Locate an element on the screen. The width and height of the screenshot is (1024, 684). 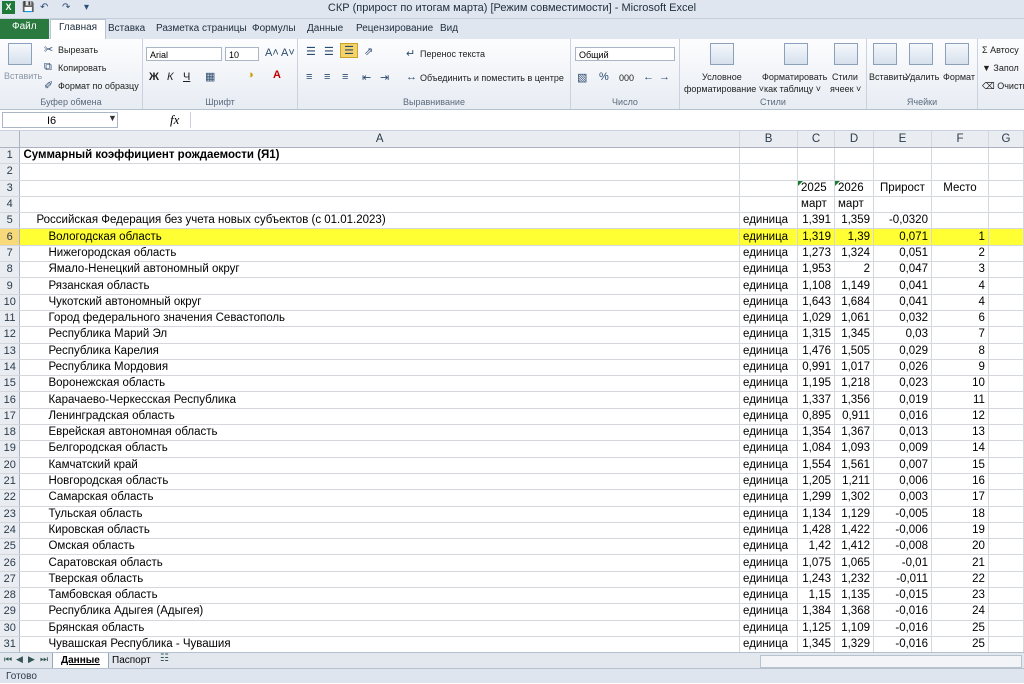
value-2025-cell: 1,953 is located at coordinates (816, 270).